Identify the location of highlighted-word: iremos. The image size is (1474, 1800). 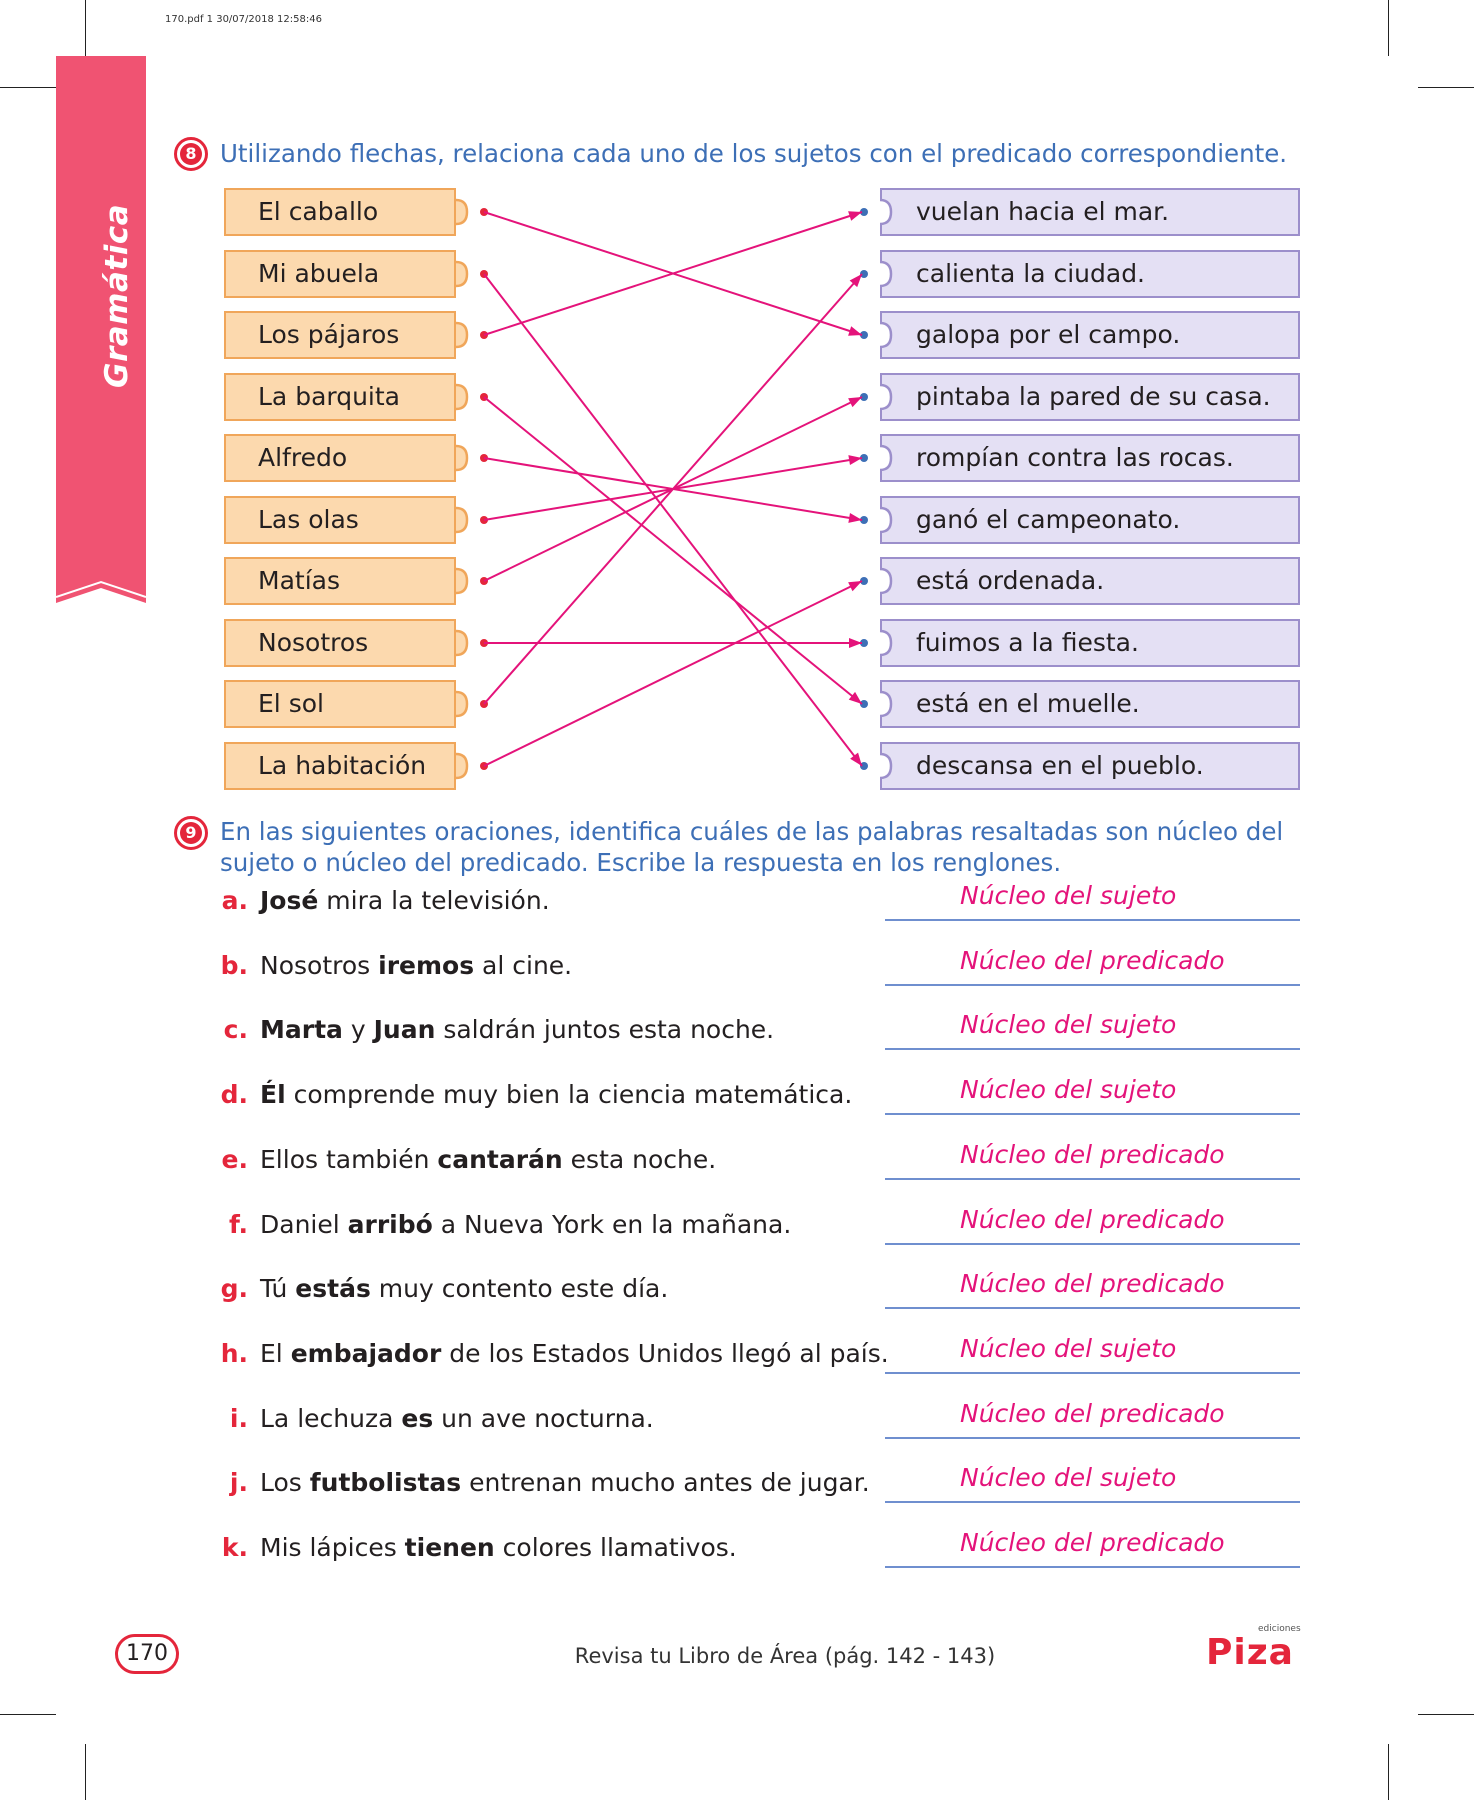
(426, 965).